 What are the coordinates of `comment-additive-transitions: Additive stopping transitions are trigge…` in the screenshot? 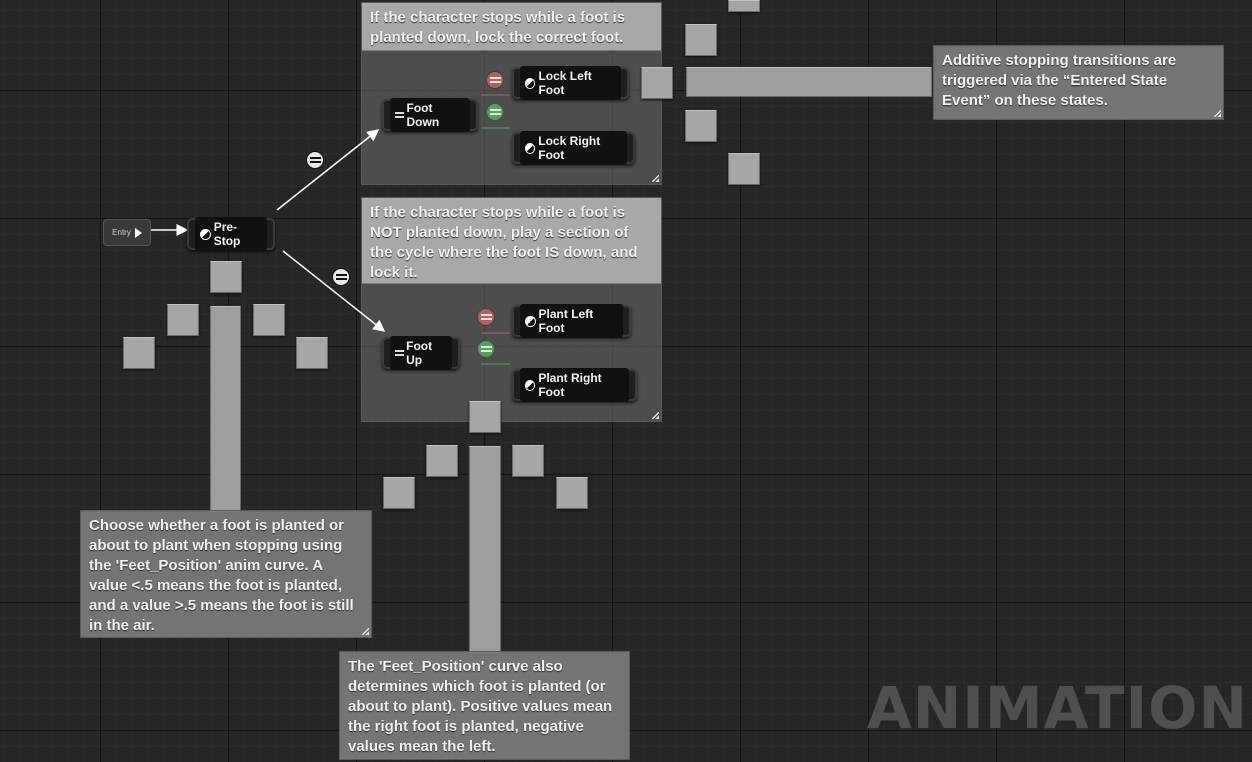 It's located at (1078, 82).